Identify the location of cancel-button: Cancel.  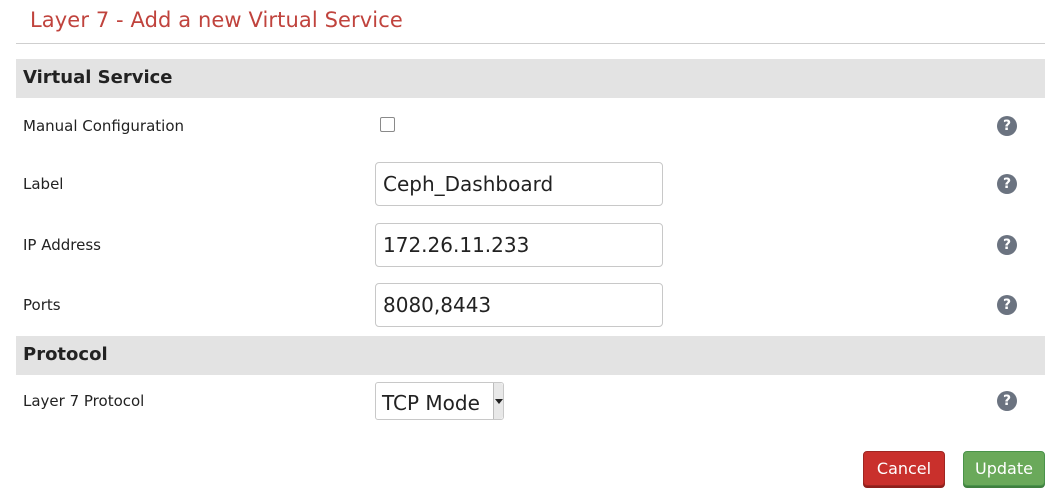
(904, 468).